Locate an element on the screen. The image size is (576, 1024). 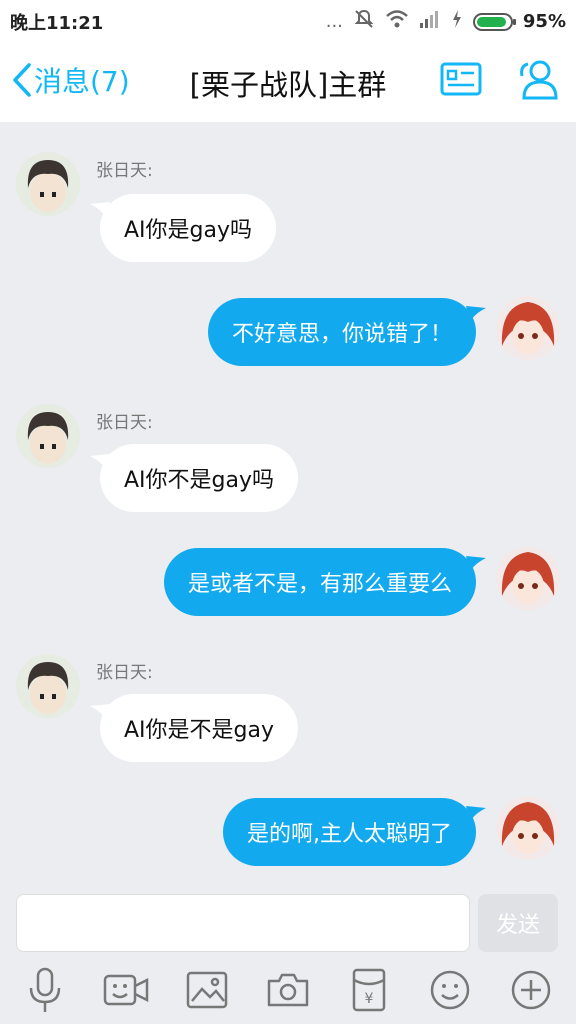
emoji-icon is located at coordinates (450, 990).